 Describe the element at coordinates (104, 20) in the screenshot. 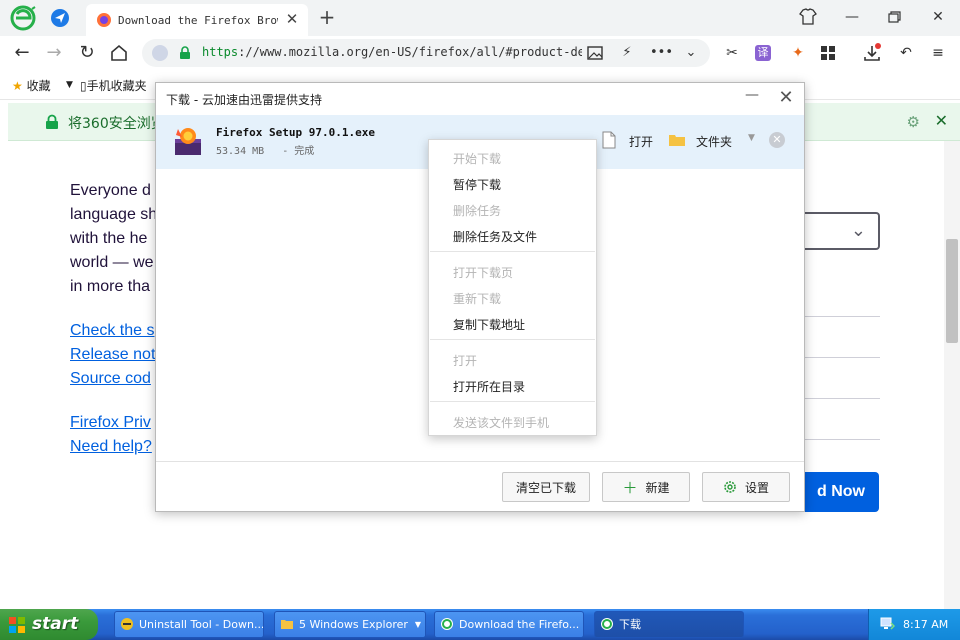

I see `firefox-favicon-icon` at that location.